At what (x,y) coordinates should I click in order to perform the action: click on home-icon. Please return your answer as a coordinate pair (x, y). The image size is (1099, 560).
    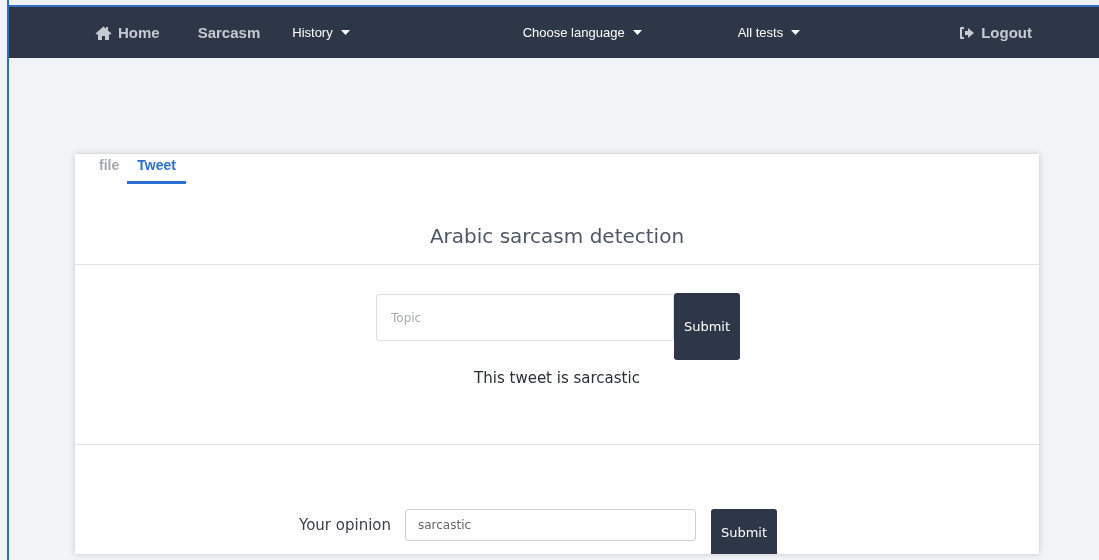
    Looking at the image, I should click on (103, 32).